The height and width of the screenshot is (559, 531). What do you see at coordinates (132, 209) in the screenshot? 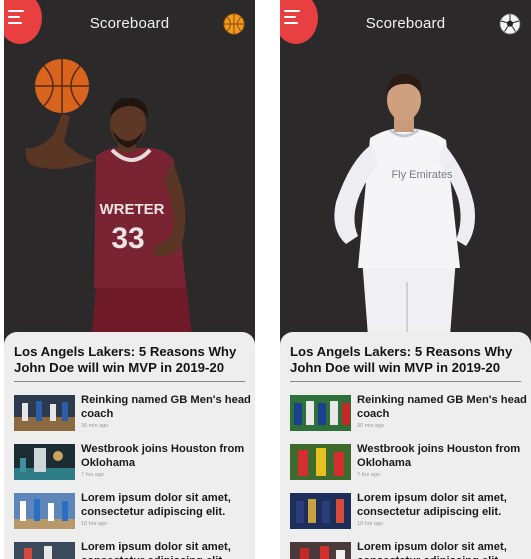
I see `jersey-text: WRETER` at bounding box center [132, 209].